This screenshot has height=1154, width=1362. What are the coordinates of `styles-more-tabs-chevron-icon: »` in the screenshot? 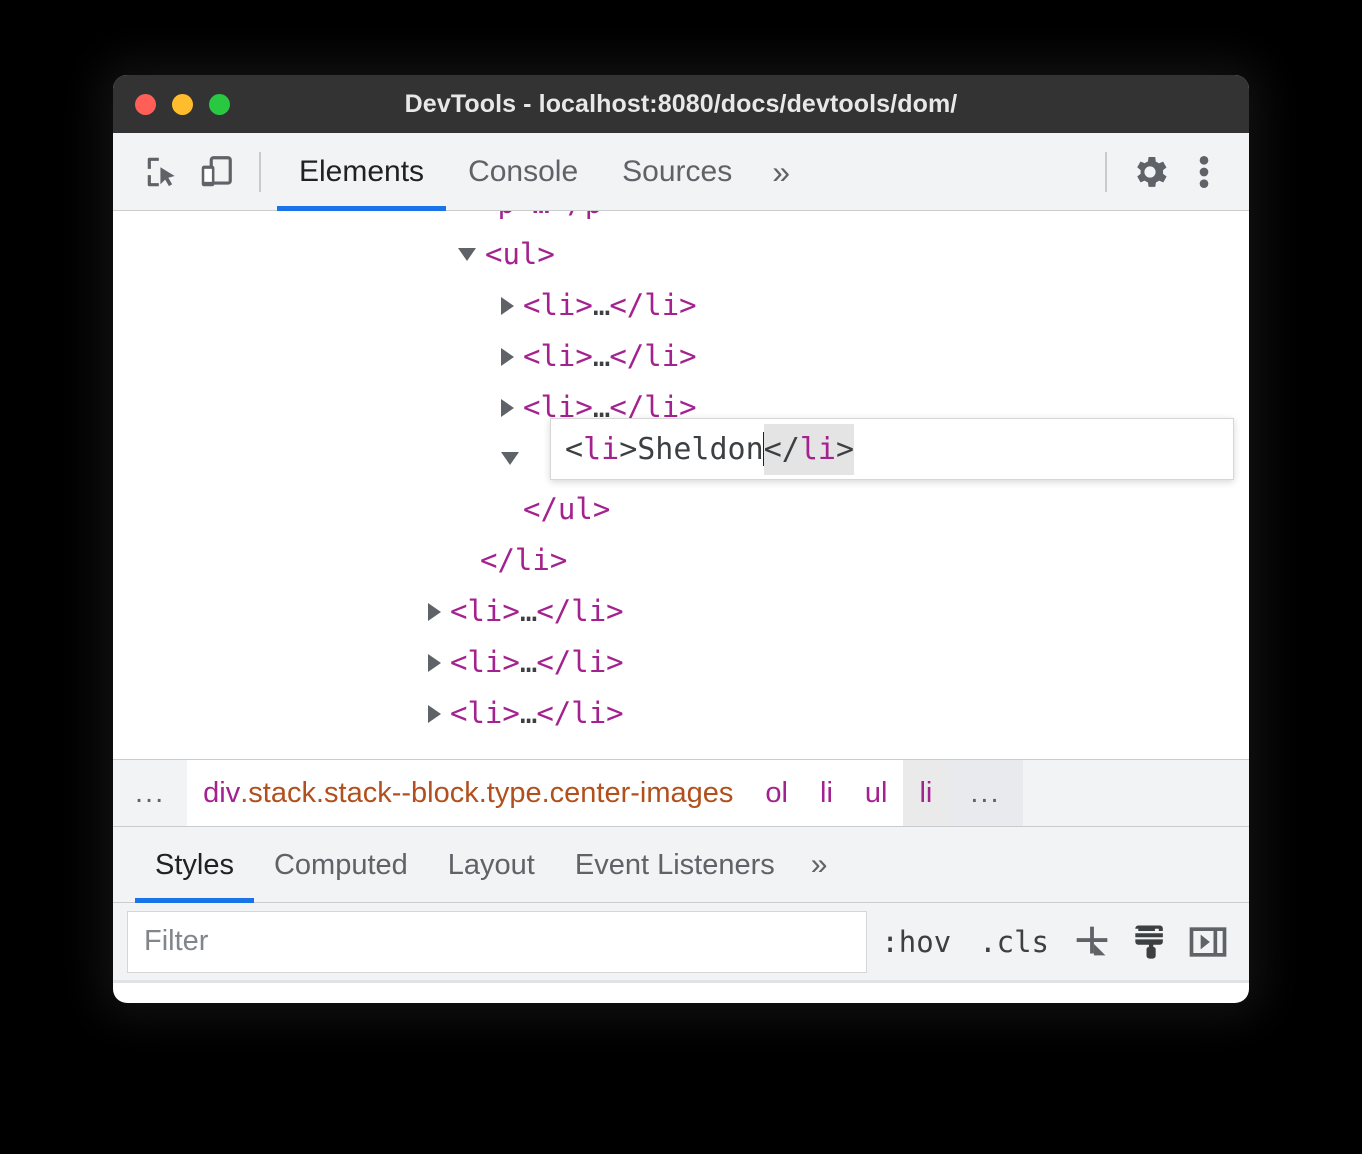 It's located at (819, 865).